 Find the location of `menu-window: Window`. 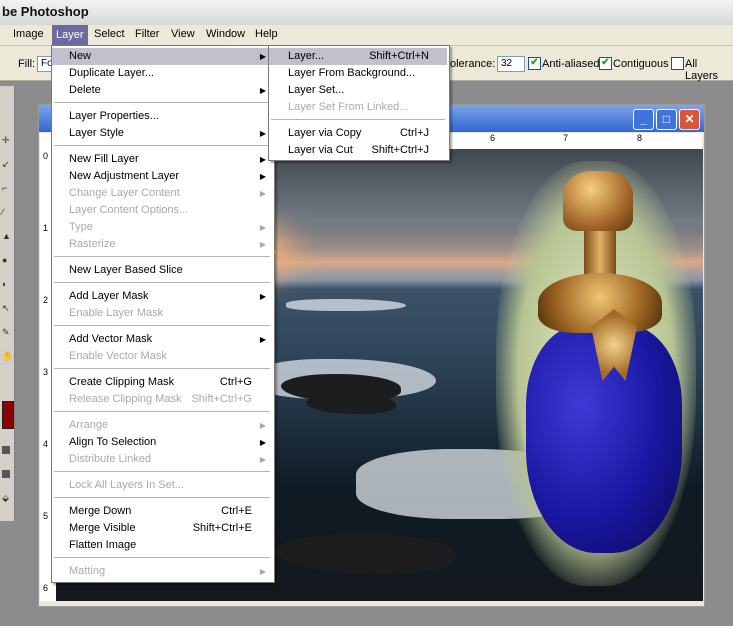

menu-window: Window is located at coordinates (225, 34).